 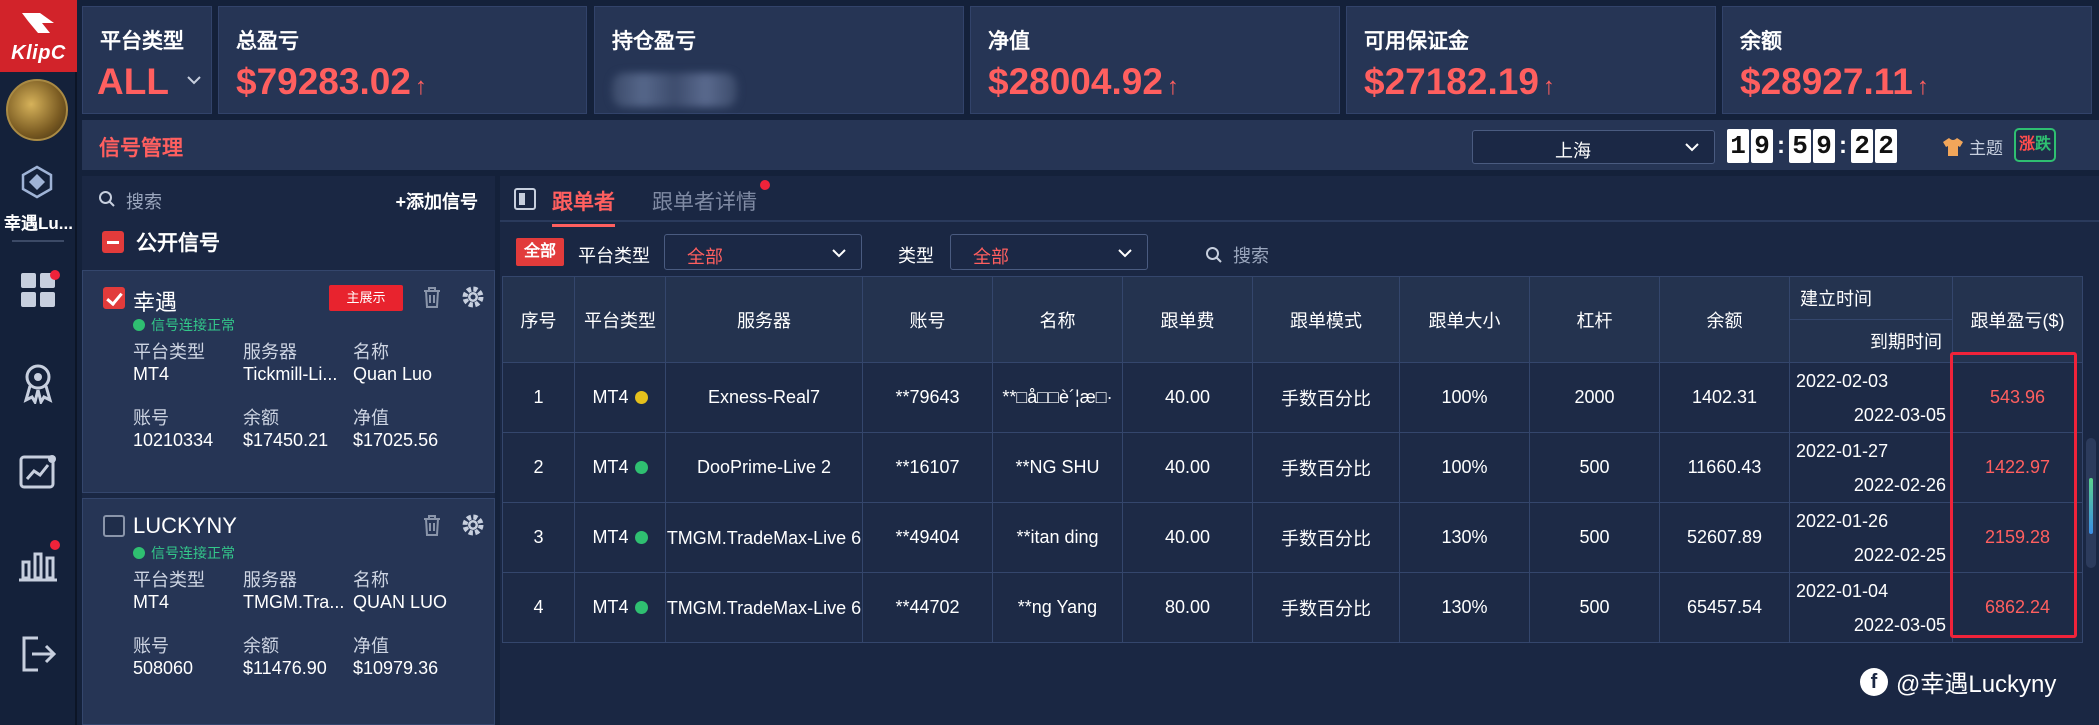 I want to click on cell-server: Exness-Real7, so click(x=764, y=397).